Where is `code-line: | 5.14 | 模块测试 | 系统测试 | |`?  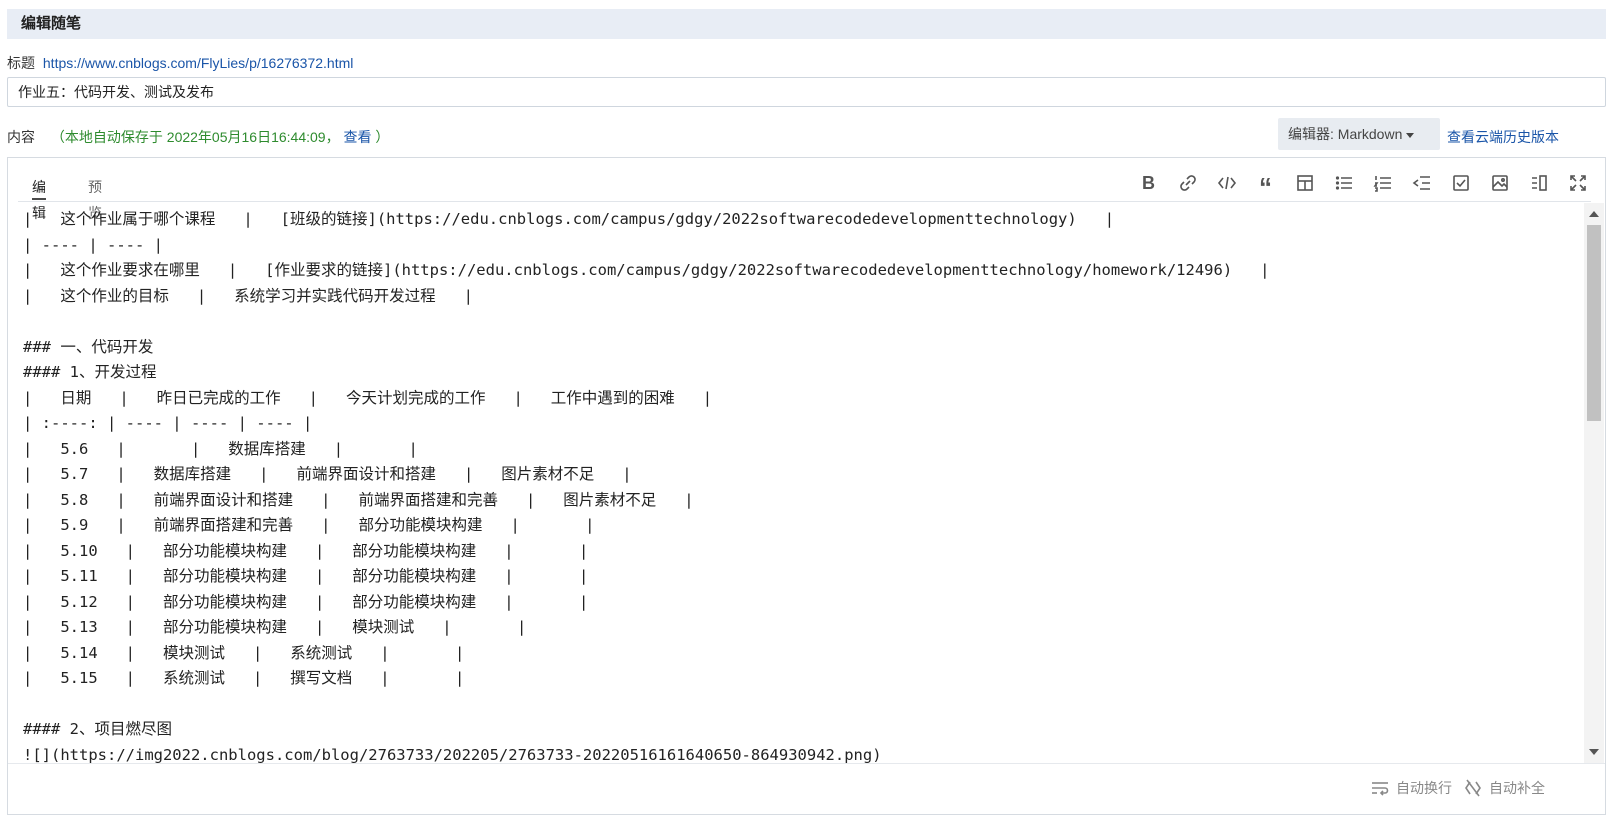 code-line: | 5.14 | 模块测试 | 系统测试 | | is located at coordinates (244, 652).